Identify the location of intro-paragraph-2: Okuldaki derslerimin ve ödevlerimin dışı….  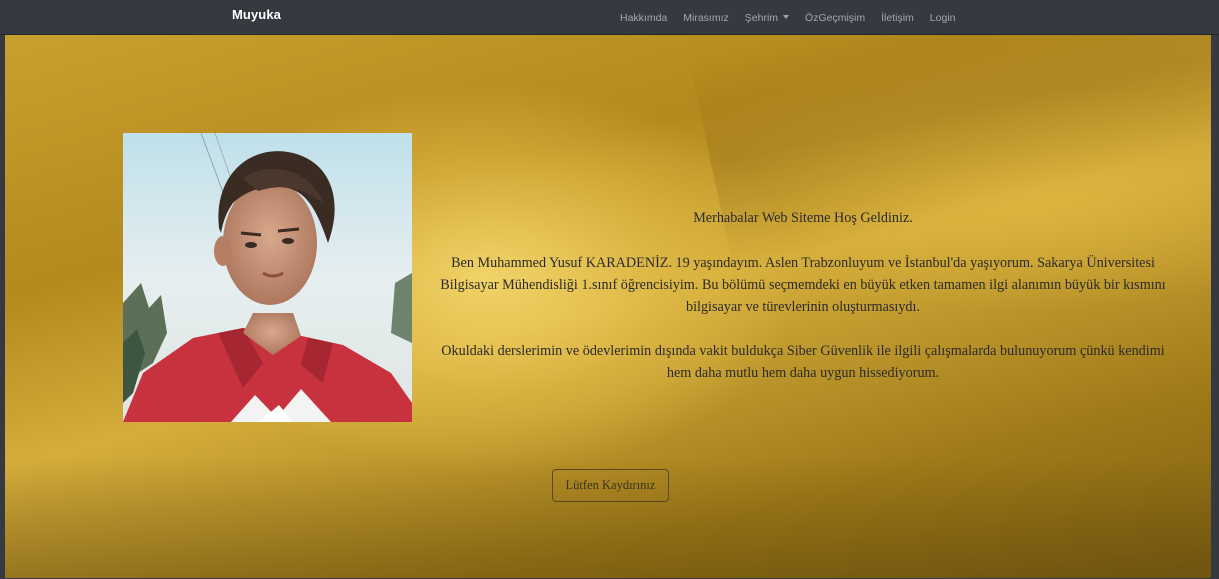
(803, 362).